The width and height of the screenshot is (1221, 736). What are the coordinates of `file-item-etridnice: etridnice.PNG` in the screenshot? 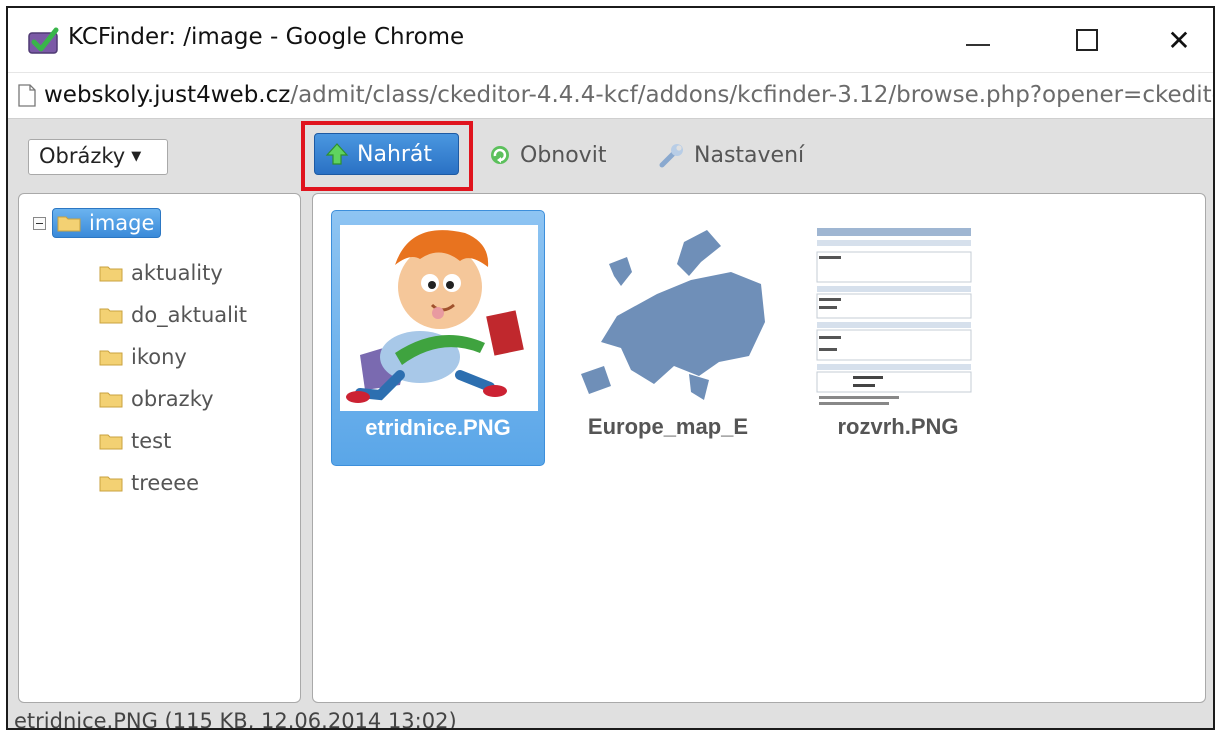 It's located at (438, 338).